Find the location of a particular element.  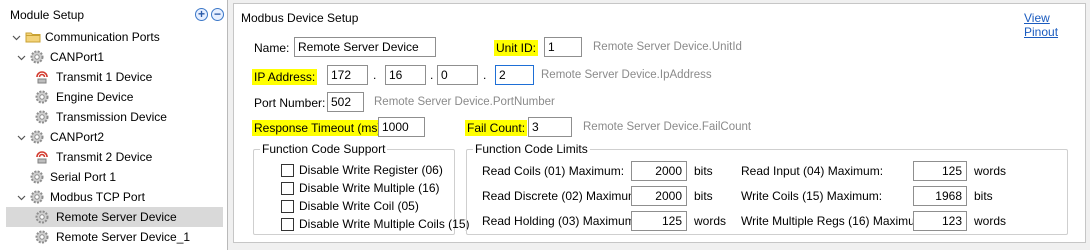

function-code-limits-title: Function Code Limits is located at coordinates (531, 149).